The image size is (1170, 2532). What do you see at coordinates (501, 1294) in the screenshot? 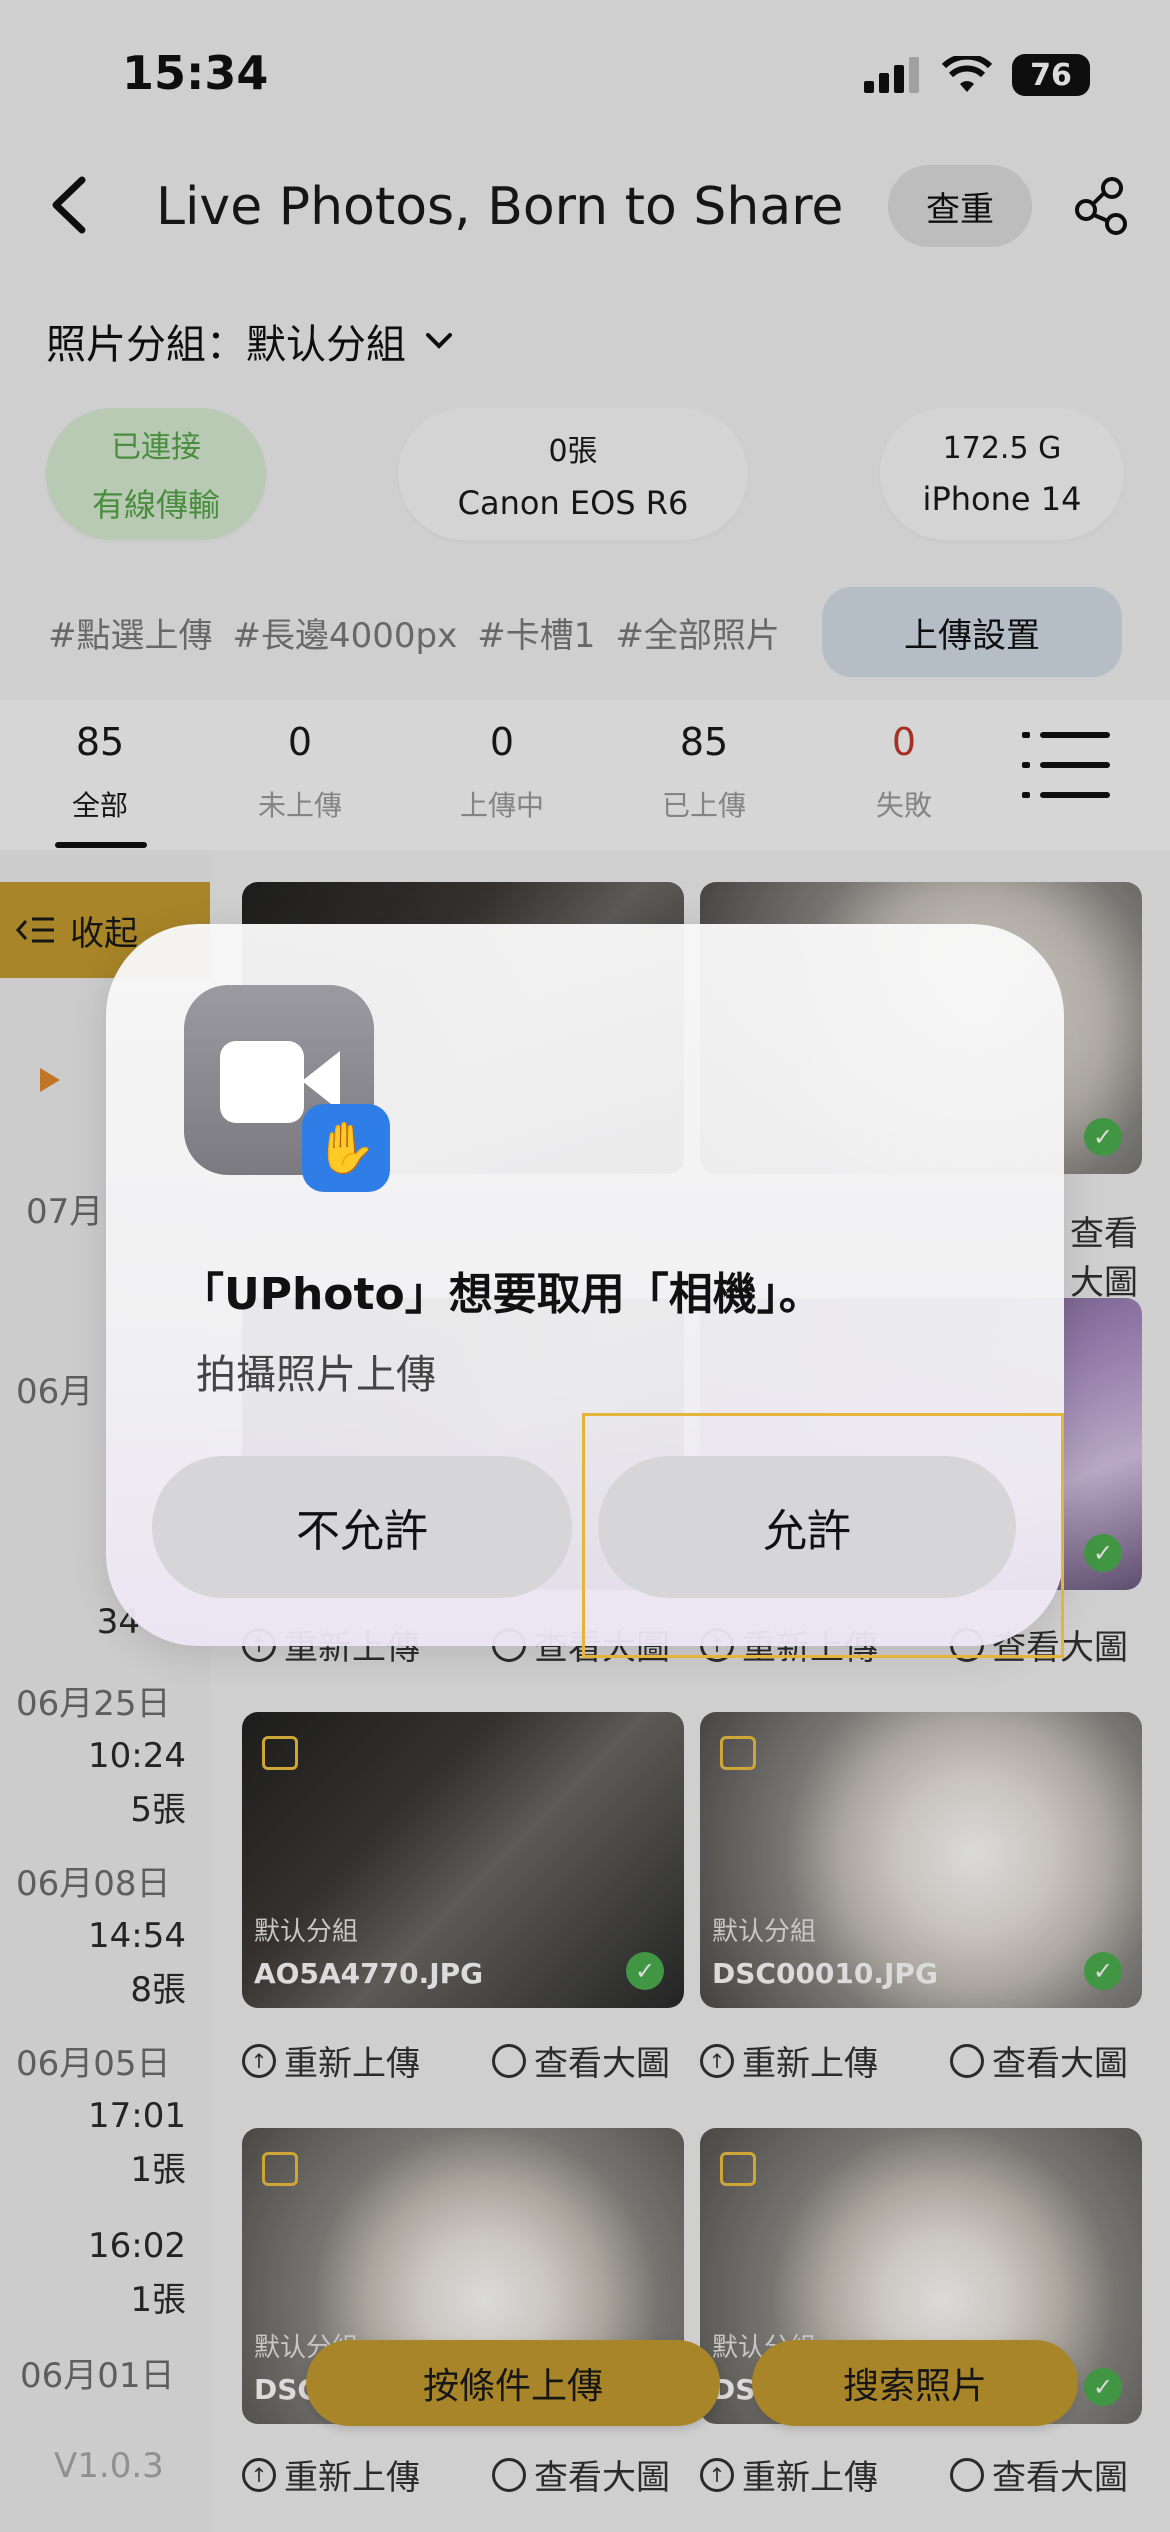
I see `alert-title: 「UPhoto」想要取用「相機」。` at bounding box center [501, 1294].